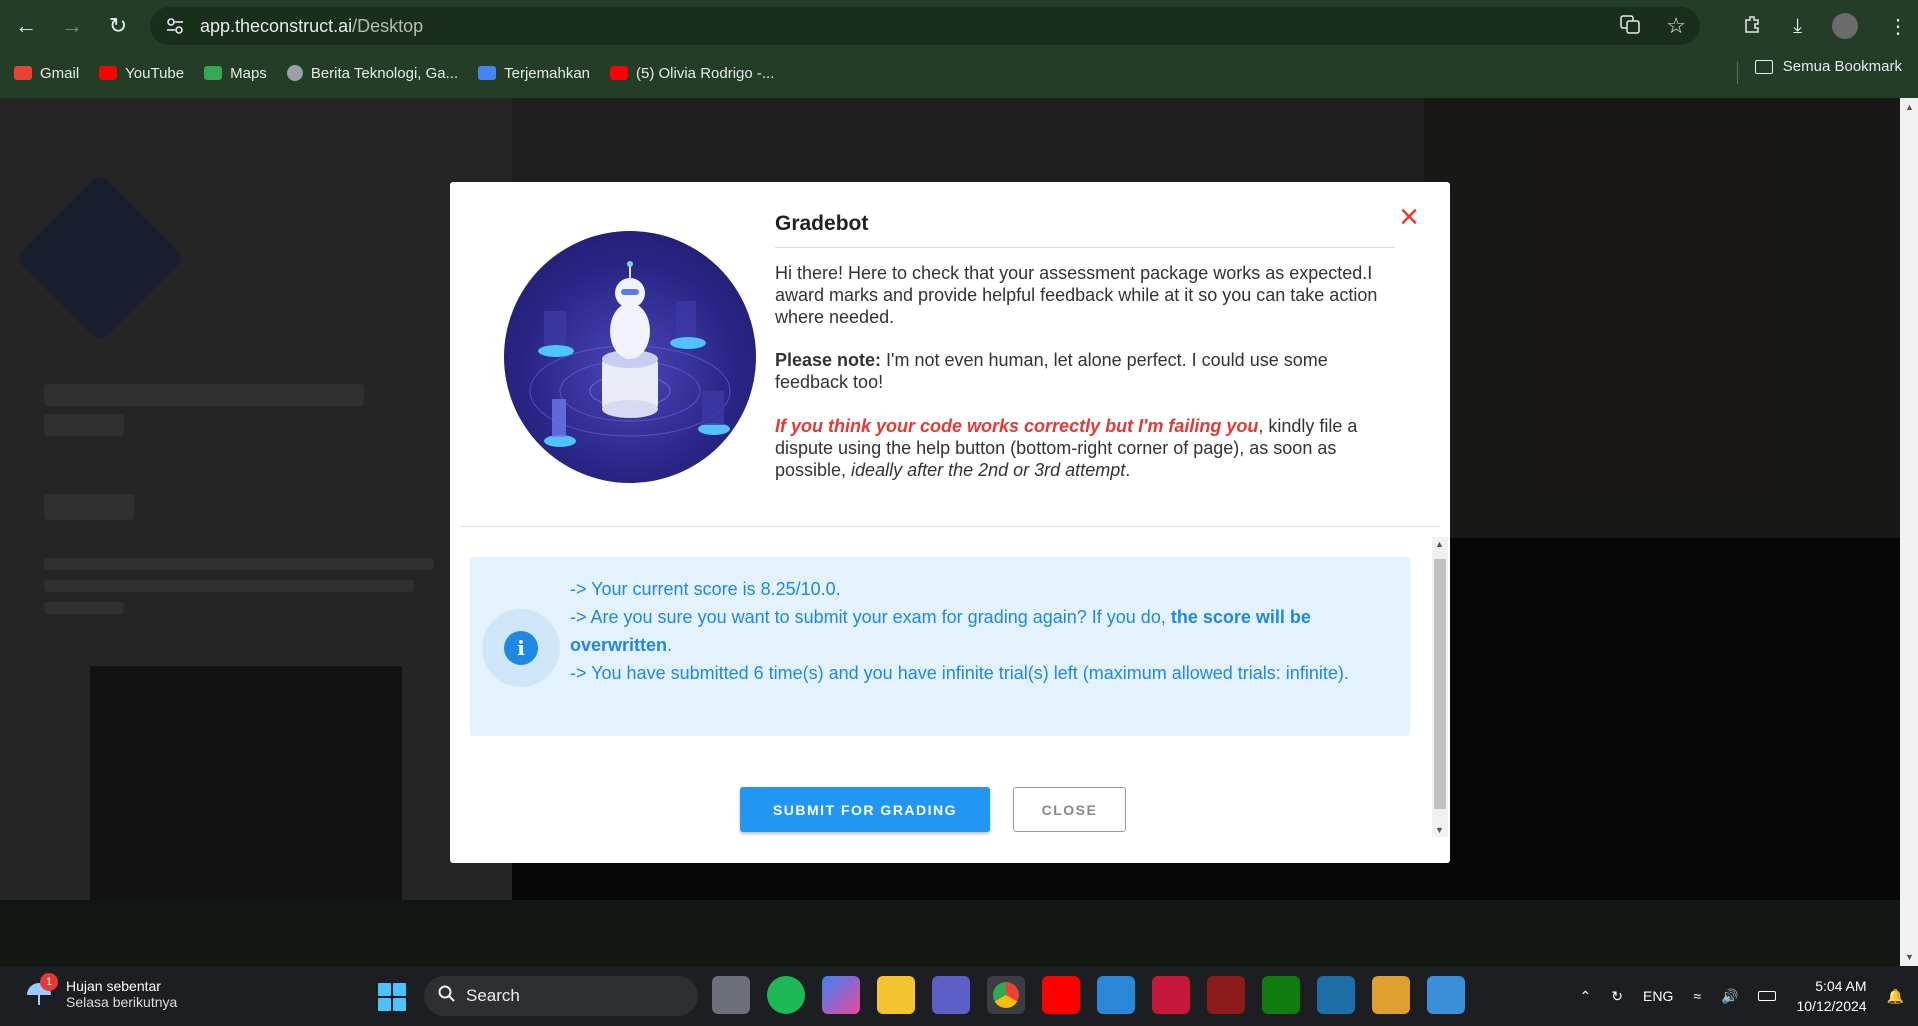  I want to click on valorant-icon, so click(1171, 995).